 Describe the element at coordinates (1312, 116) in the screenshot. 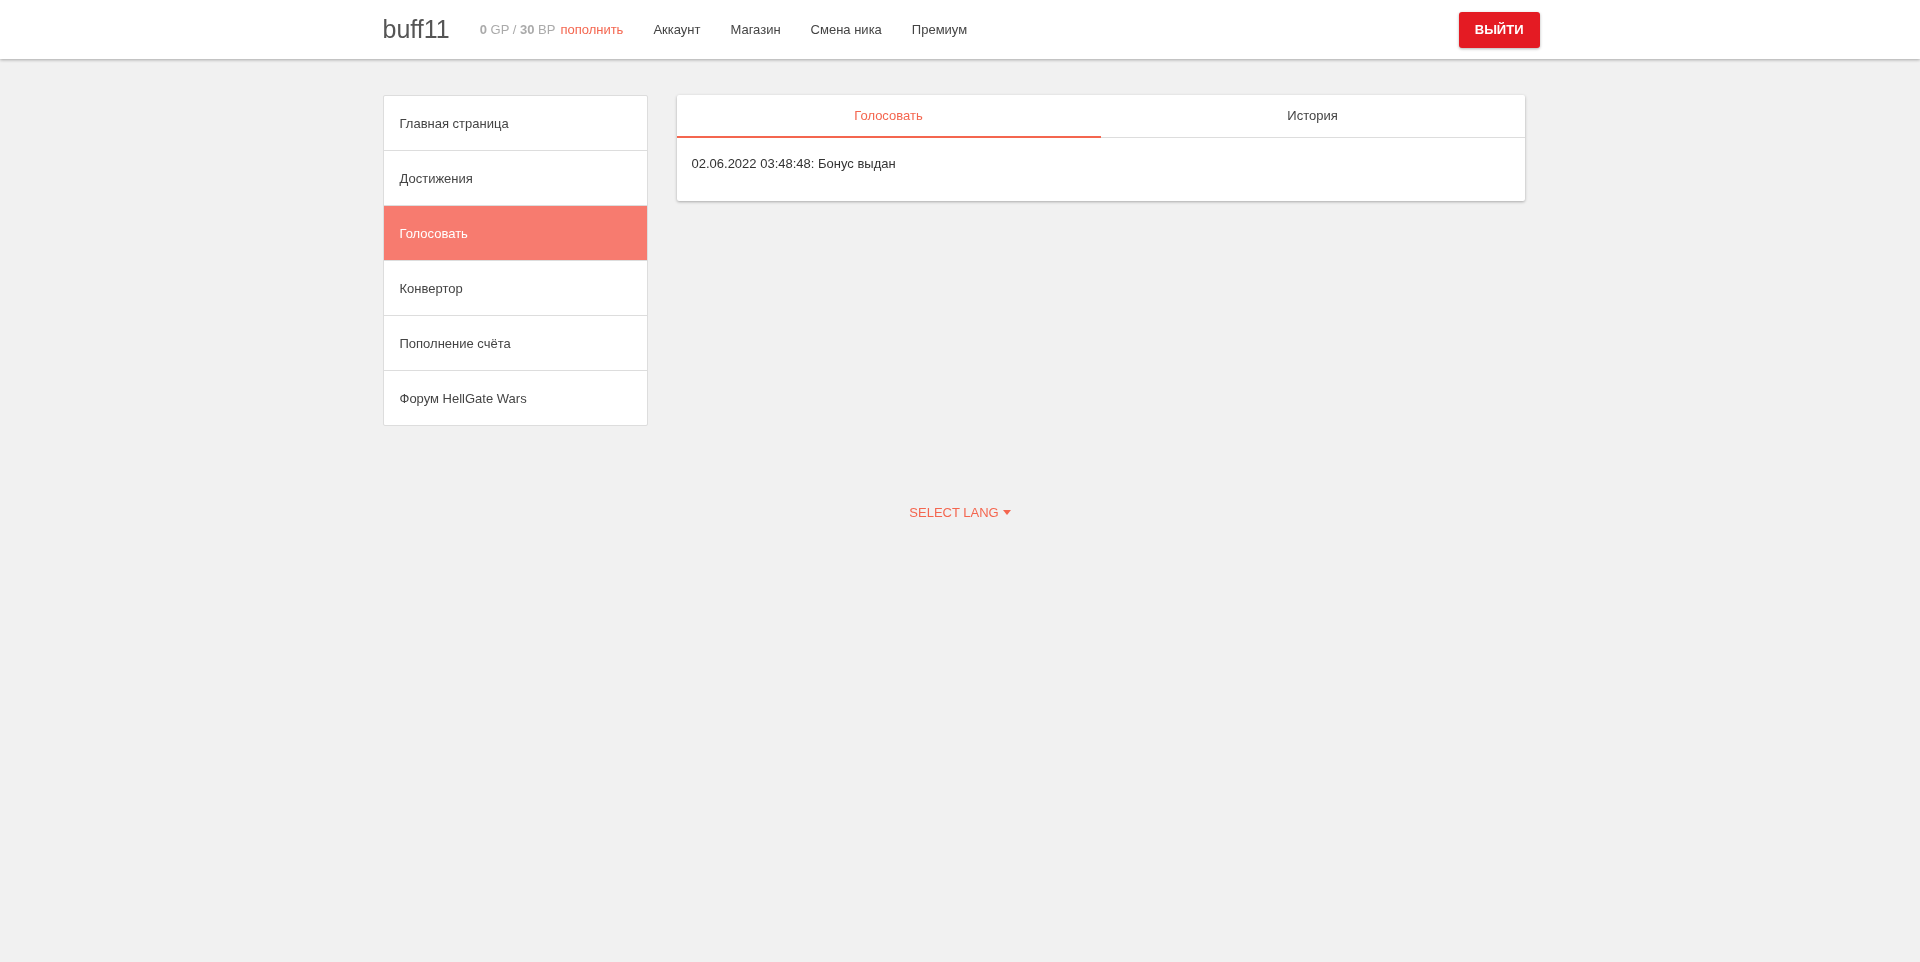

I see `tab: История` at that location.